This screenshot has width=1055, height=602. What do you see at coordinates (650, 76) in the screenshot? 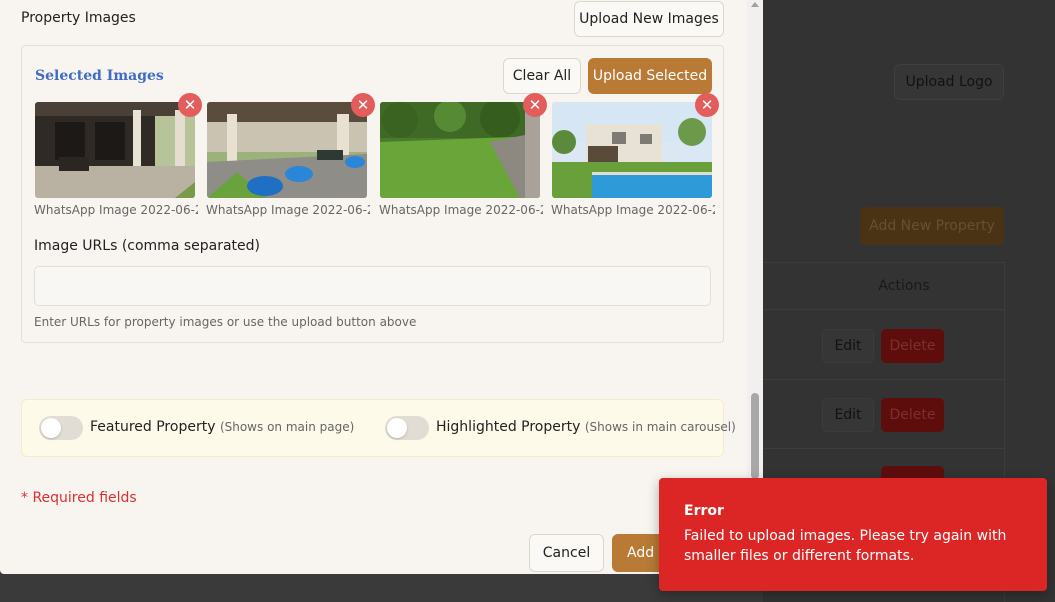
I see `upload-selected-button: Upload Selected` at bounding box center [650, 76].